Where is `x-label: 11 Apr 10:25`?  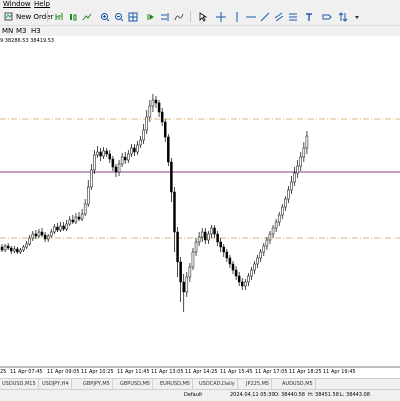
x-label: 11 Apr 10:25 is located at coordinates (97, 372).